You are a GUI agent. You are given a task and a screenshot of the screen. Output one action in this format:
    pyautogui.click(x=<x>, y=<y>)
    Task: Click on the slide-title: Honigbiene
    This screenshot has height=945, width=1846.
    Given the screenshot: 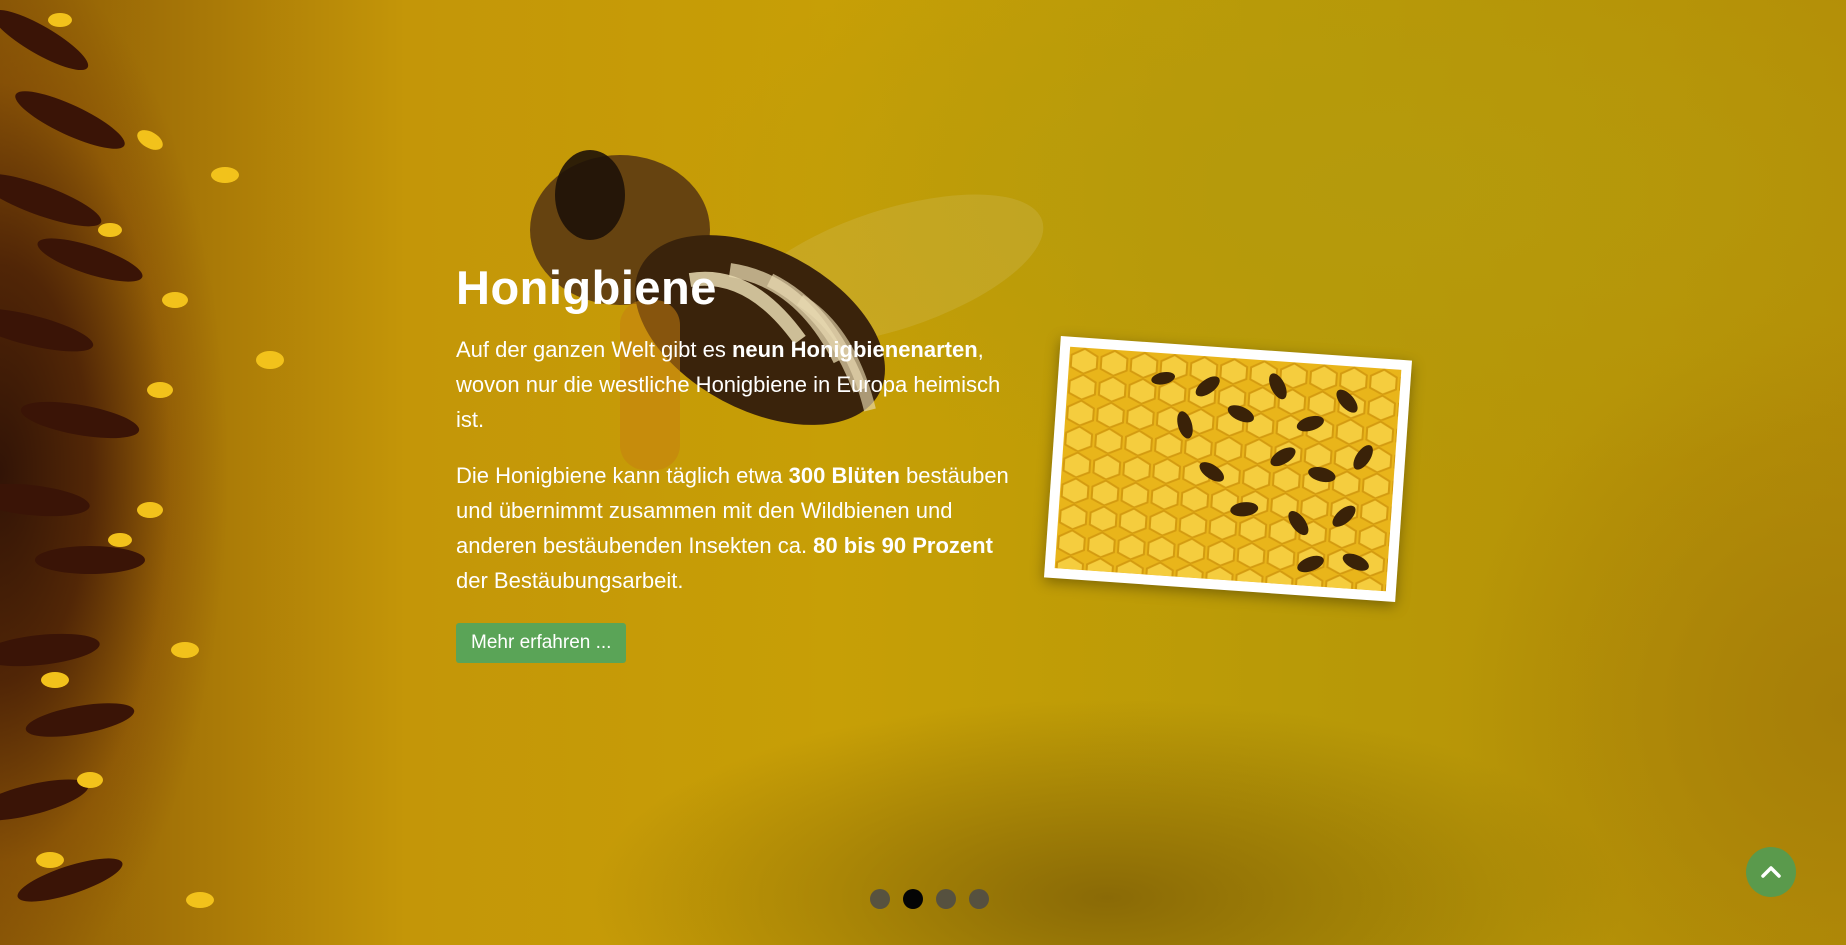 What is the action you would take?
    pyautogui.click(x=586, y=287)
    